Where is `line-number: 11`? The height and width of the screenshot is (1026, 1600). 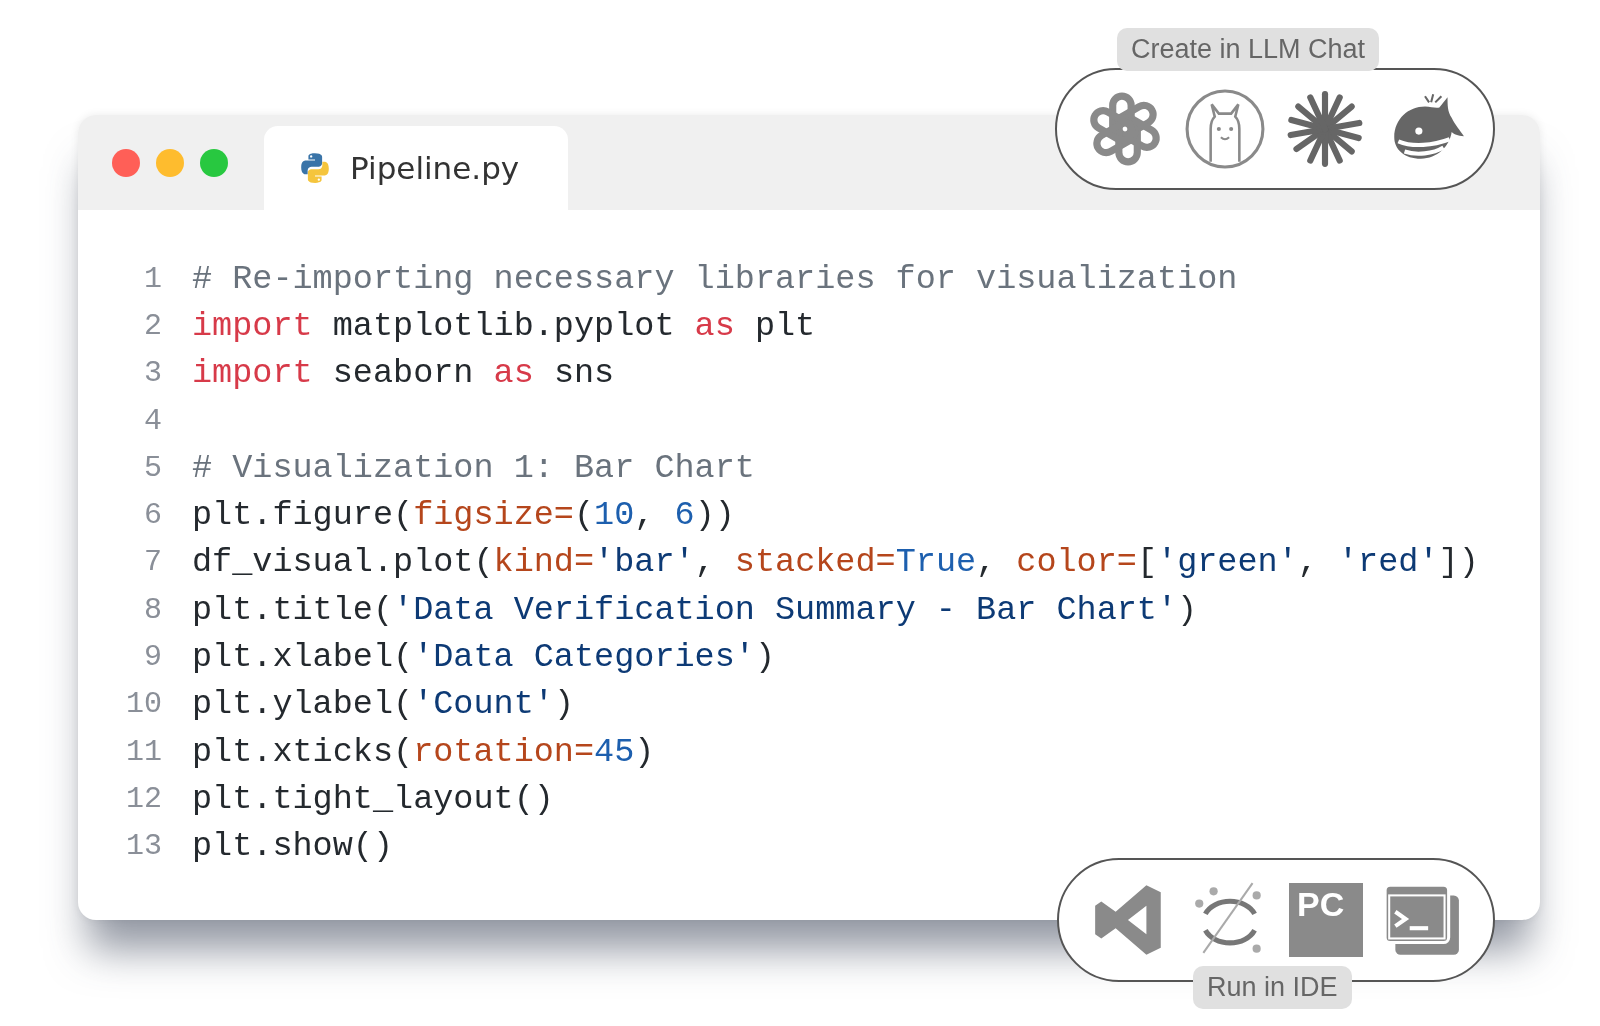 line-number: 11 is located at coordinates (144, 751).